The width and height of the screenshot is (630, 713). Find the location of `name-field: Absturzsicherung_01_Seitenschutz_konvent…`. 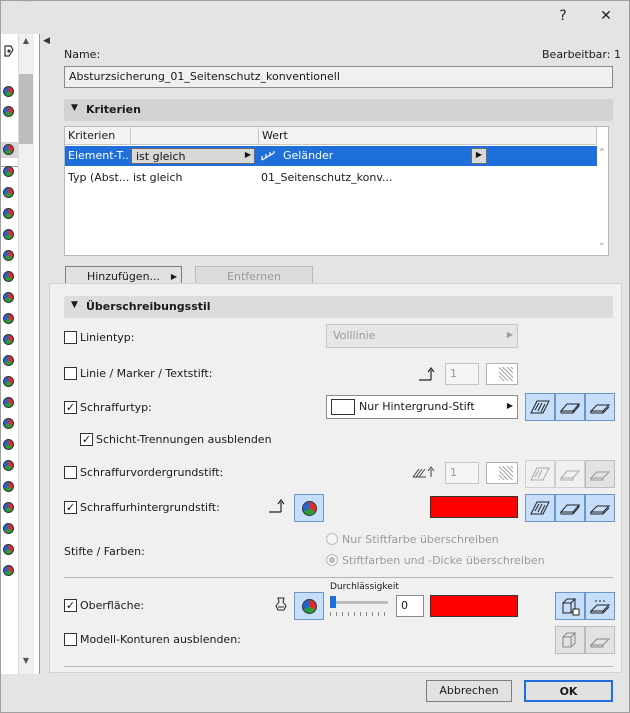

name-field: Absturzsicherung_01_Seitenschutz_konvent… is located at coordinates (338, 77).